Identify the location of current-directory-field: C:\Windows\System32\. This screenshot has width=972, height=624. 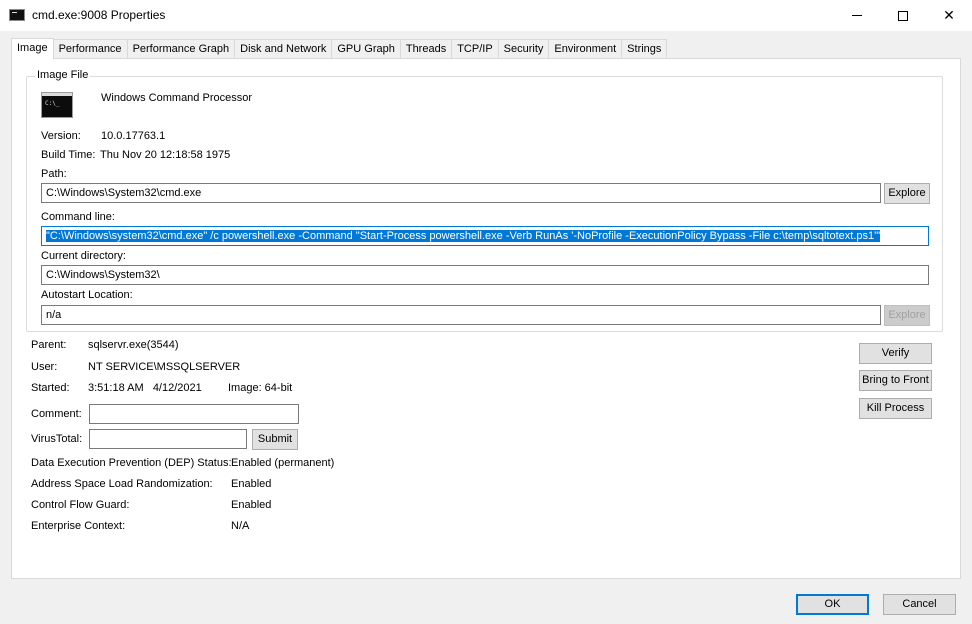
(485, 275).